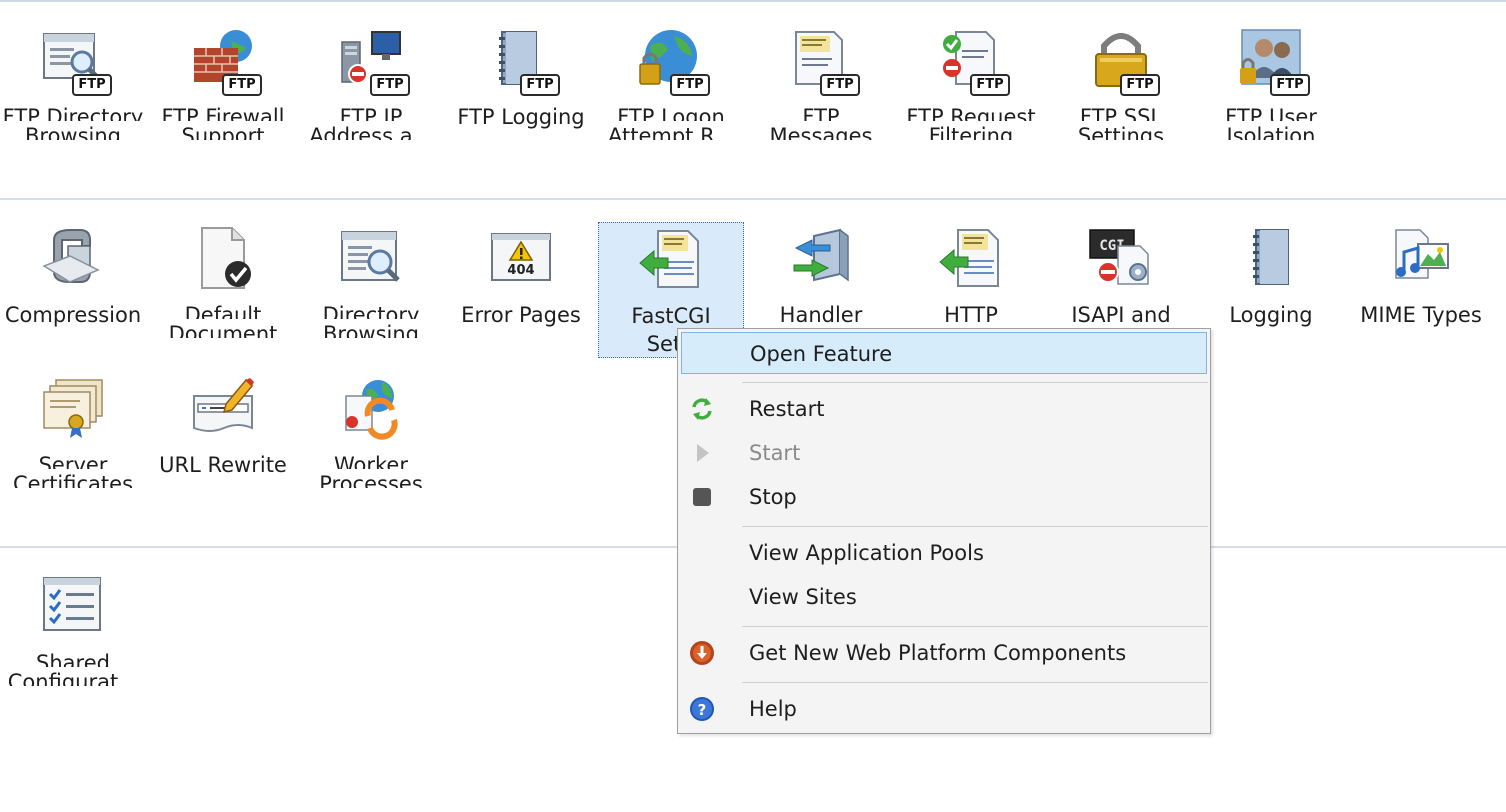 The width and height of the screenshot is (1506, 812). Describe the element at coordinates (73, 315) in the screenshot. I see `feature-label: Compression` at that location.